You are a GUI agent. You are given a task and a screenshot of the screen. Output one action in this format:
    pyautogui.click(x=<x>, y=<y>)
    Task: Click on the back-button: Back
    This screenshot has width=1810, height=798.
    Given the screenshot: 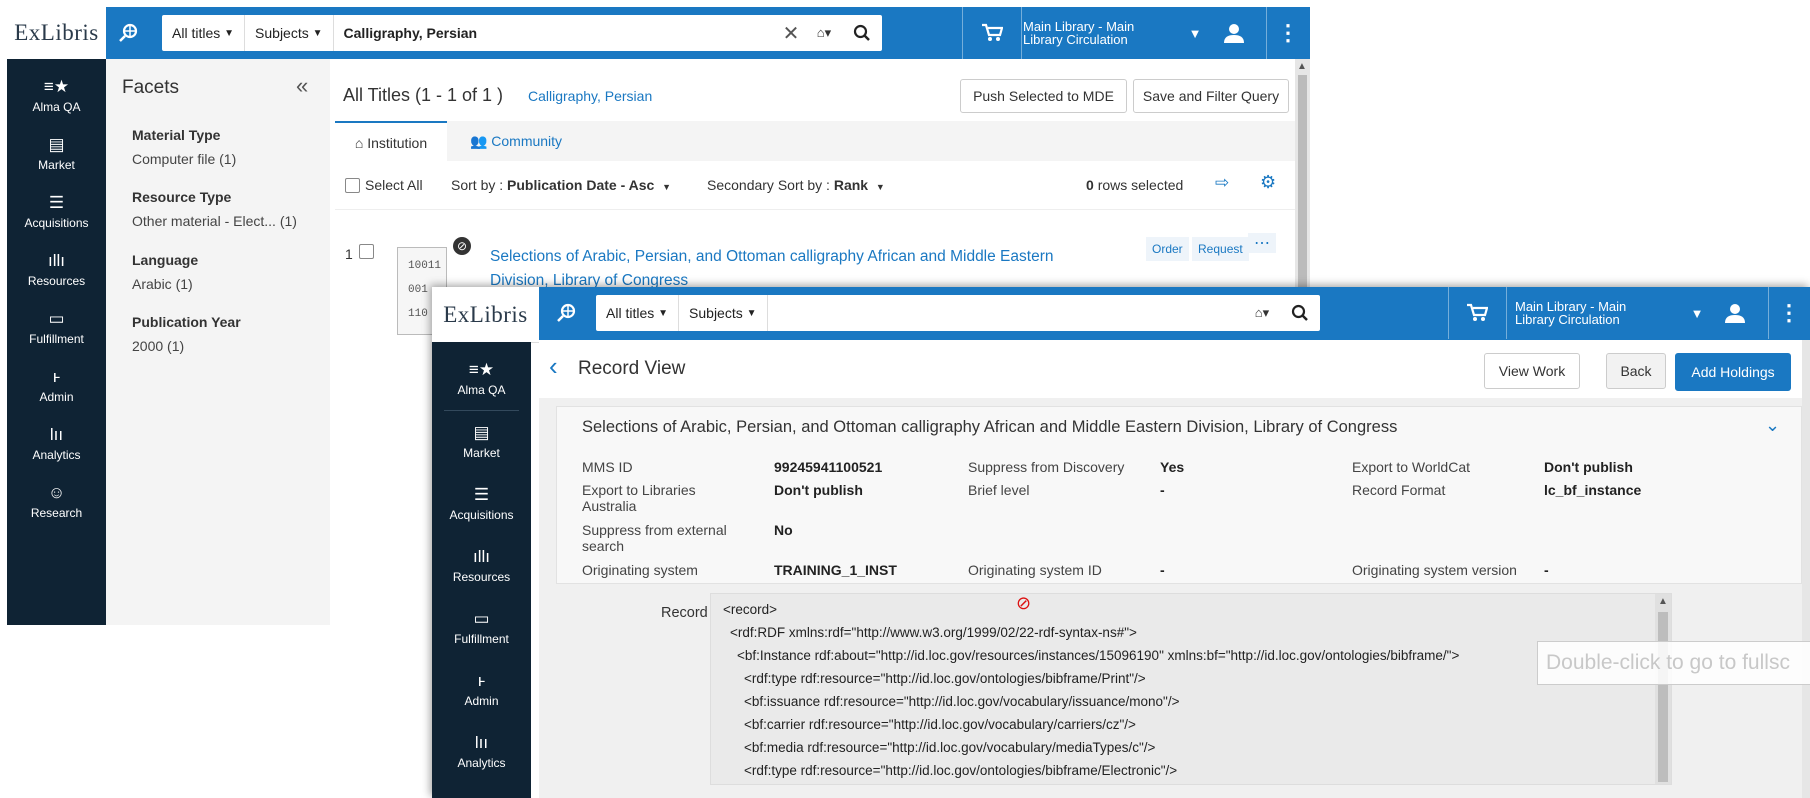 What is the action you would take?
    pyautogui.click(x=1636, y=371)
    